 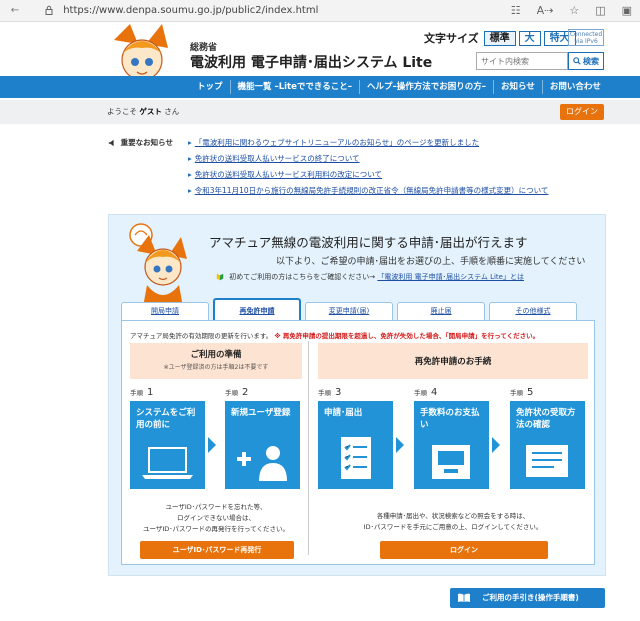 I want to click on font-size-selector: 文字サイズ 標準 大 特大, so click(x=500, y=38).